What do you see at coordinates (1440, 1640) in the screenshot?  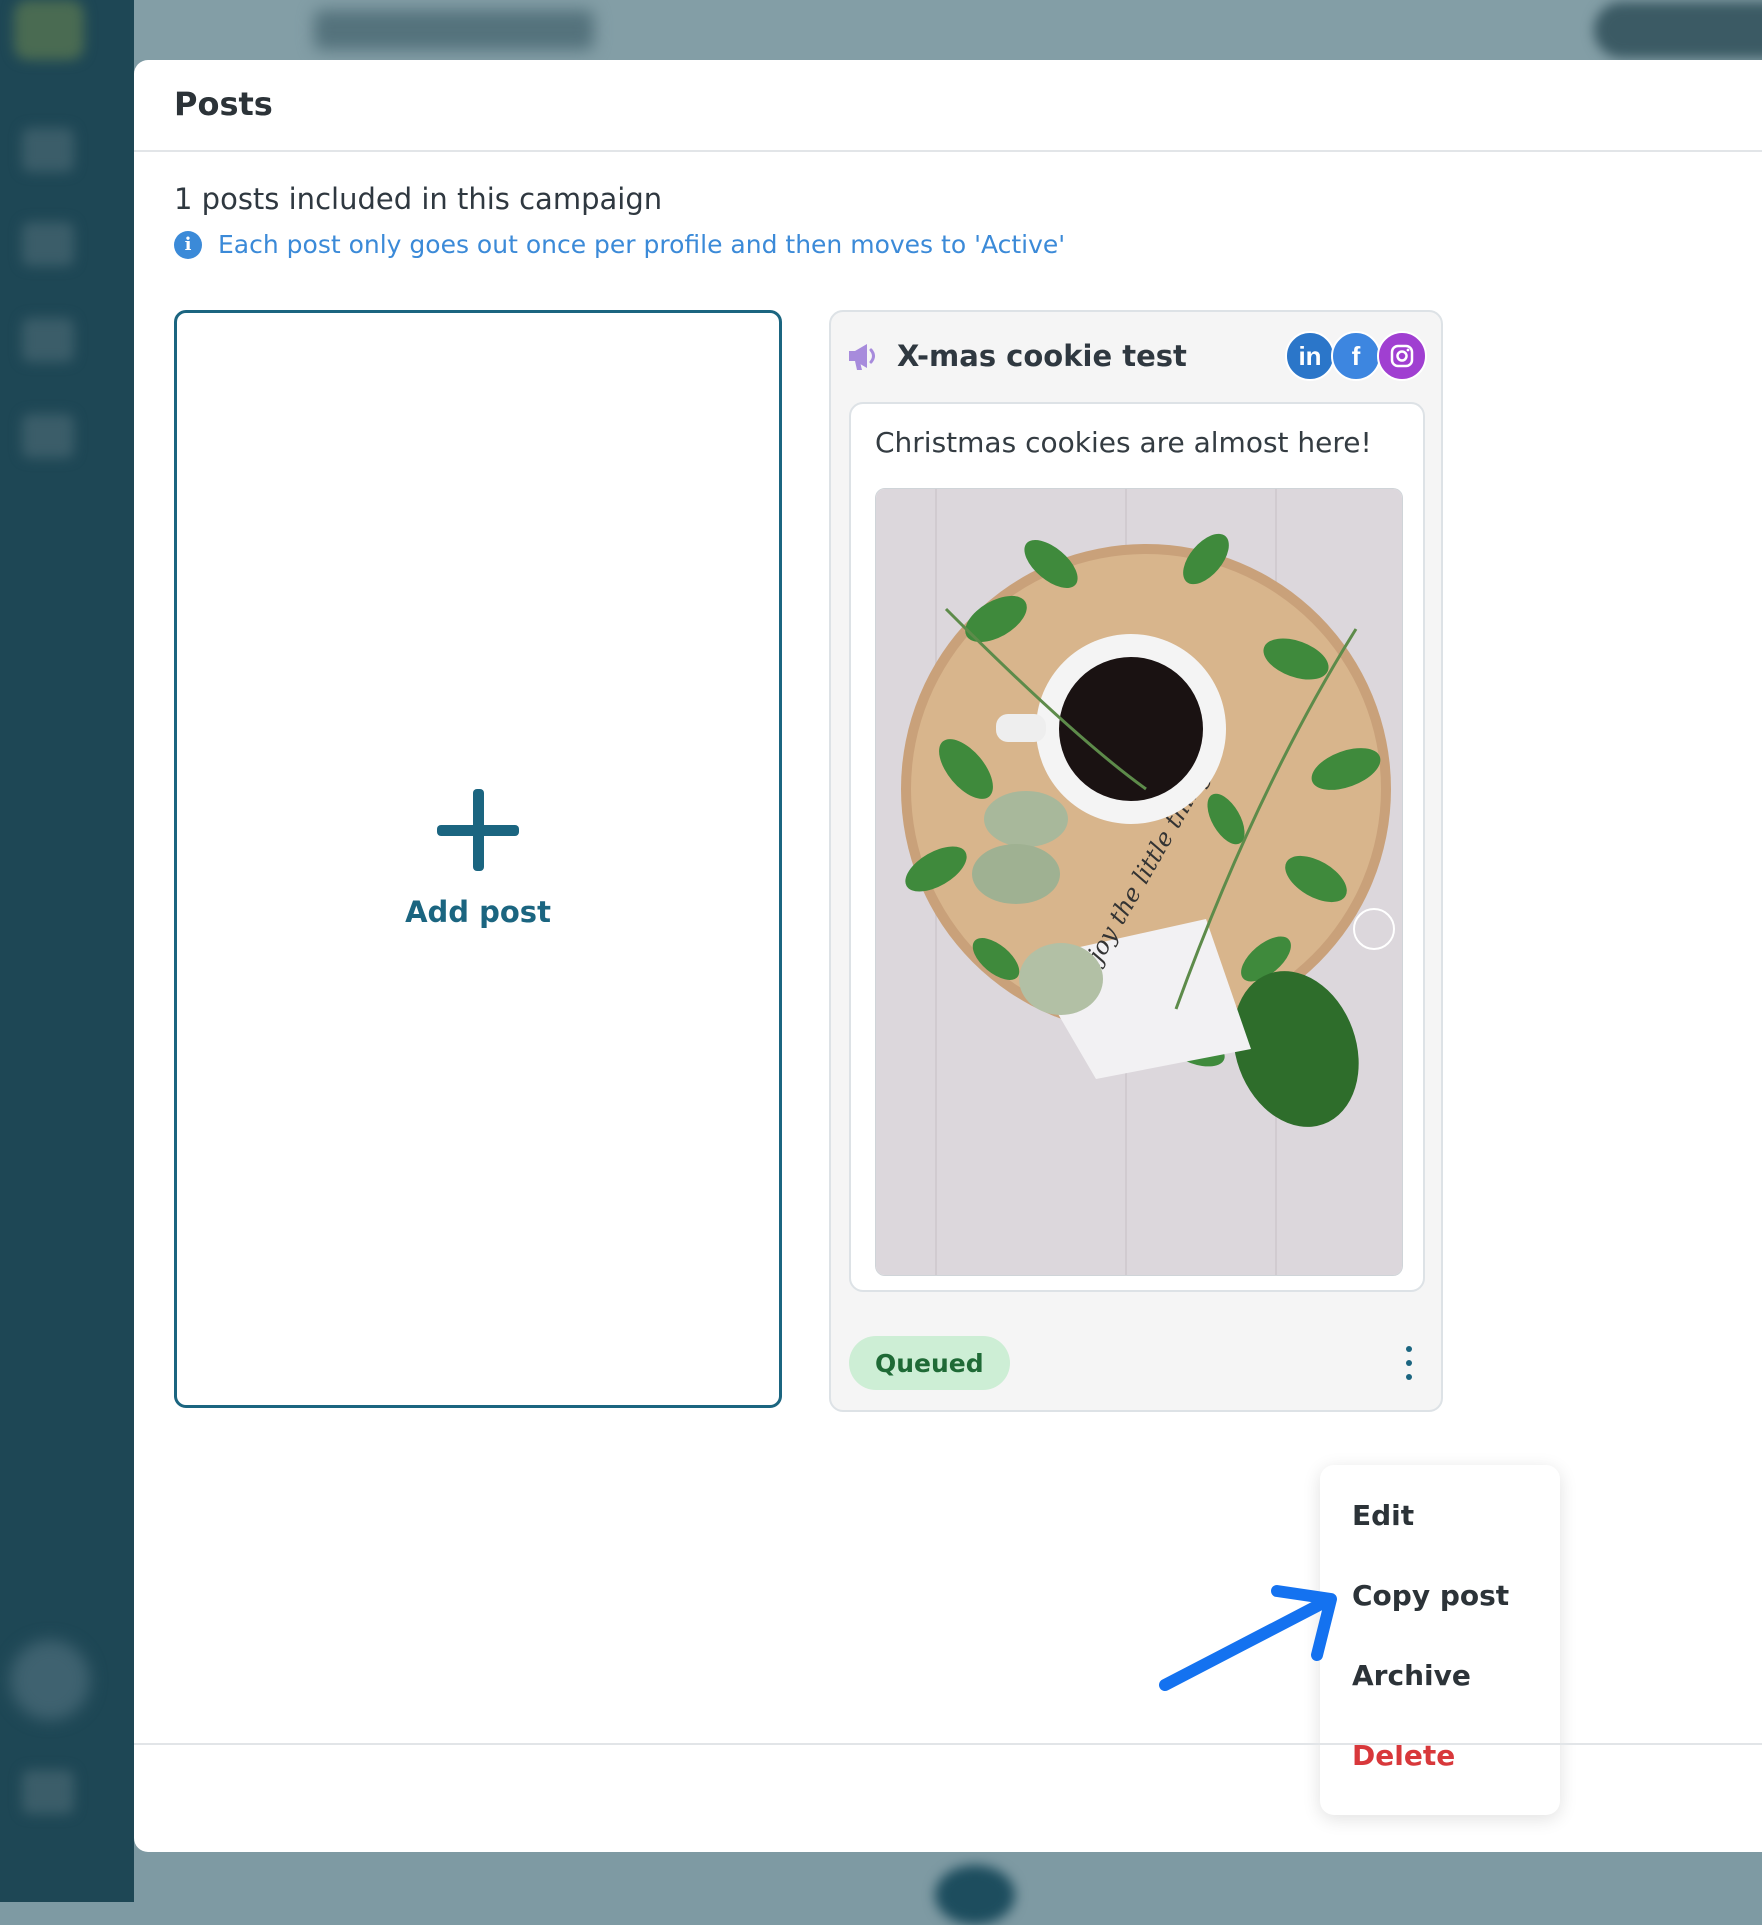 I see `post-actions-menu: Edit Copy post Archive Delete` at bounding box center [1440, 1640].